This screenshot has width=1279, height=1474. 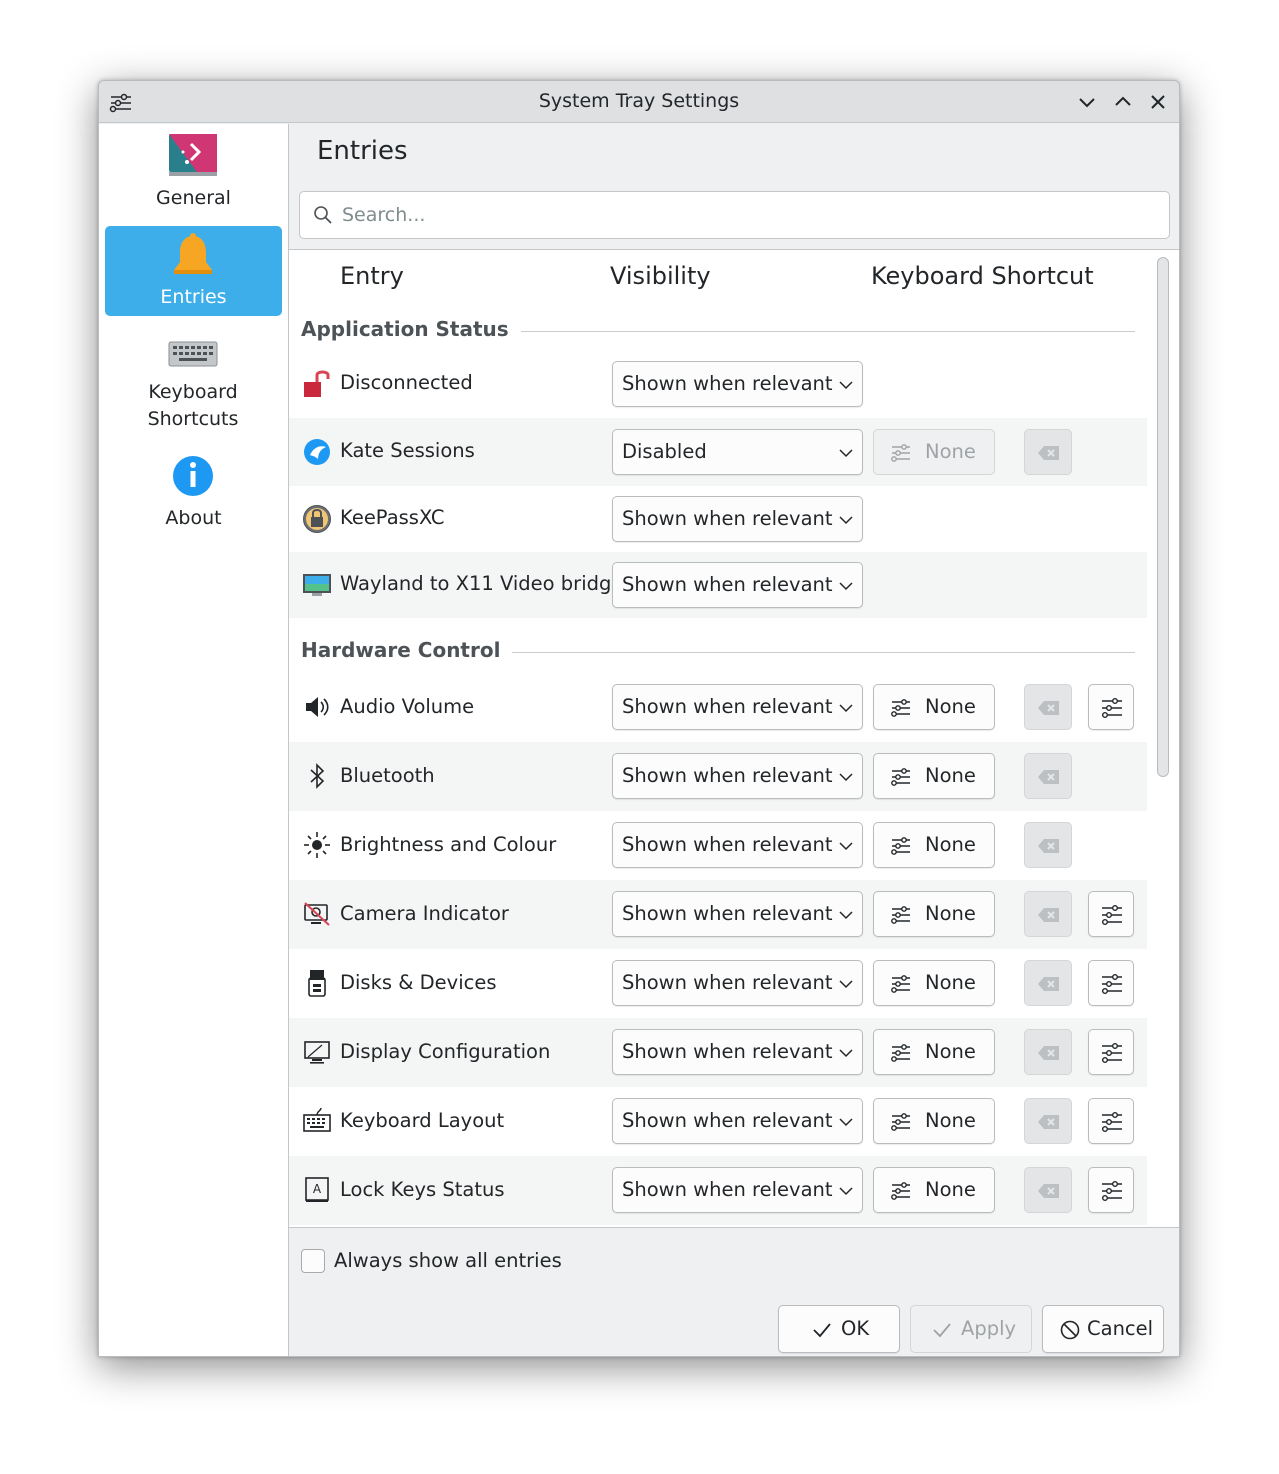 What do you see at coordinates (1158, 102) in the screenshot?
I see `close-icon` at bounding box center [1158, 102].